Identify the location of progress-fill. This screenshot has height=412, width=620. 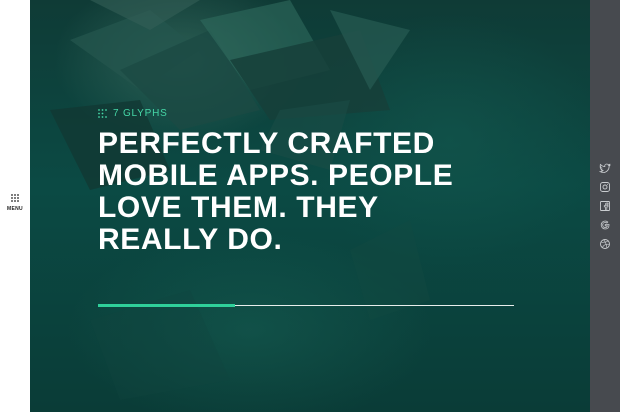
(166, 305).